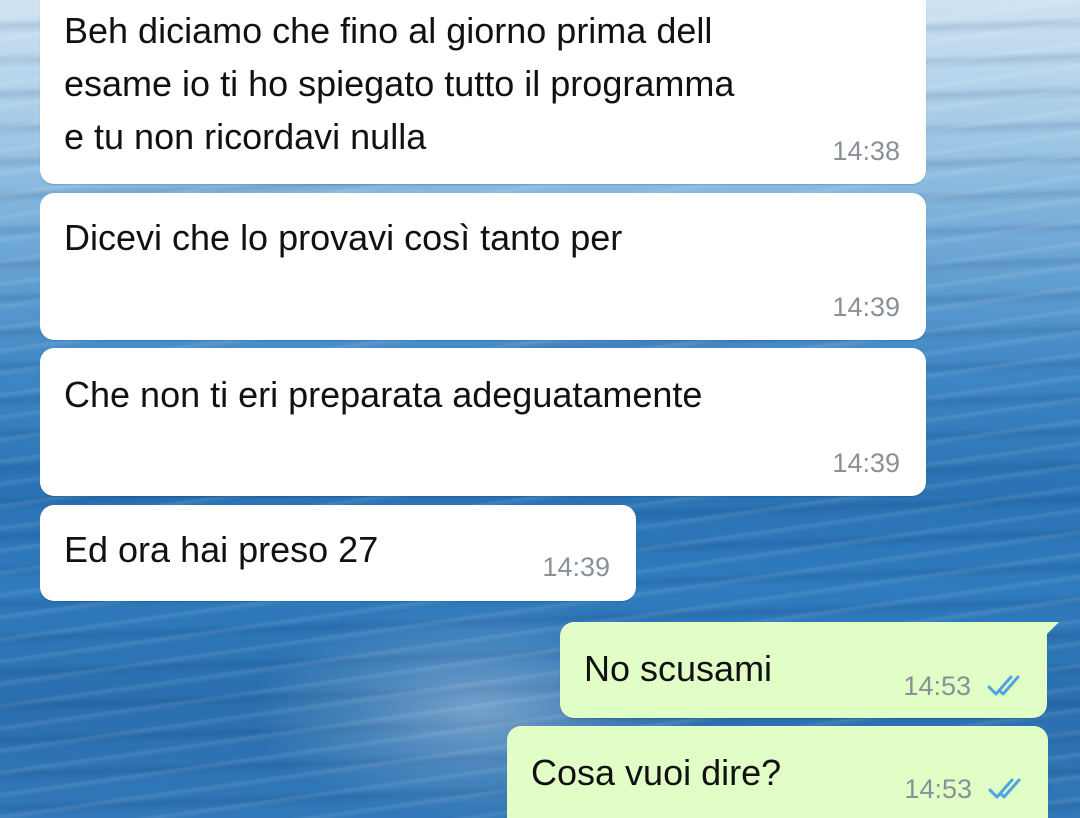 The image size is (1080, 818). Describe the element at coordinates (221, 549) in the screenshot. I see `message-text: Ed ora hai preso 27` at that location.